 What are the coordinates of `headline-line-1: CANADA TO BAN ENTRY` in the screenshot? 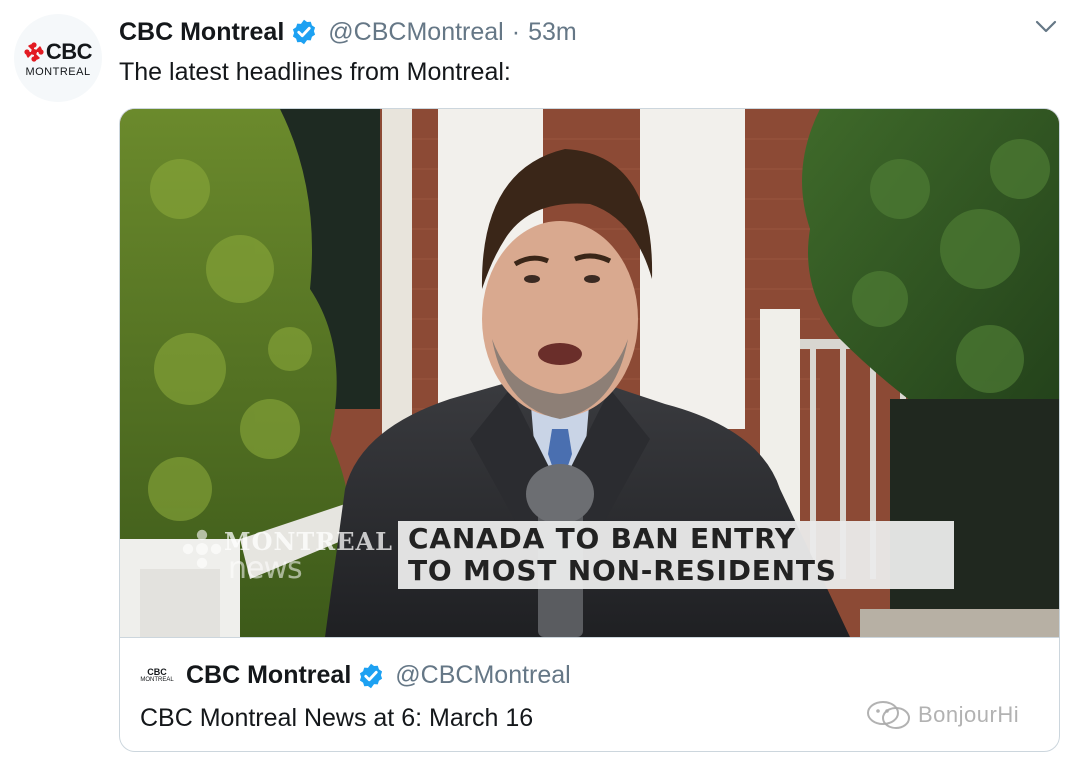 It's located at (602, 538).